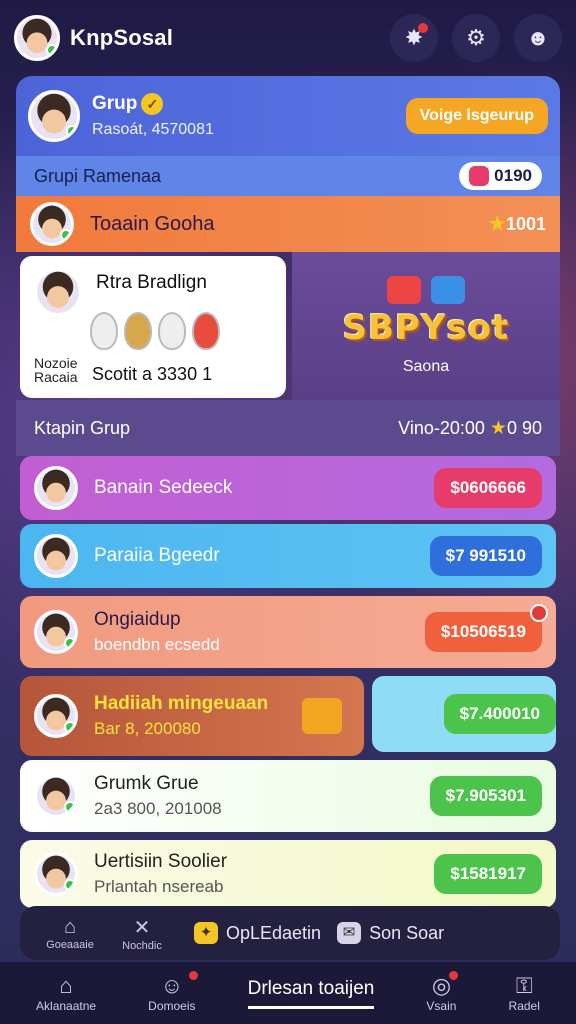 Image resolution: width=576 pixels, height=1024 pixels. What do you see at coordinates (288, 176) in the screenshot?
I see `section-header: Grupi Ramenaa 0190` at bounding box center [288, 176].